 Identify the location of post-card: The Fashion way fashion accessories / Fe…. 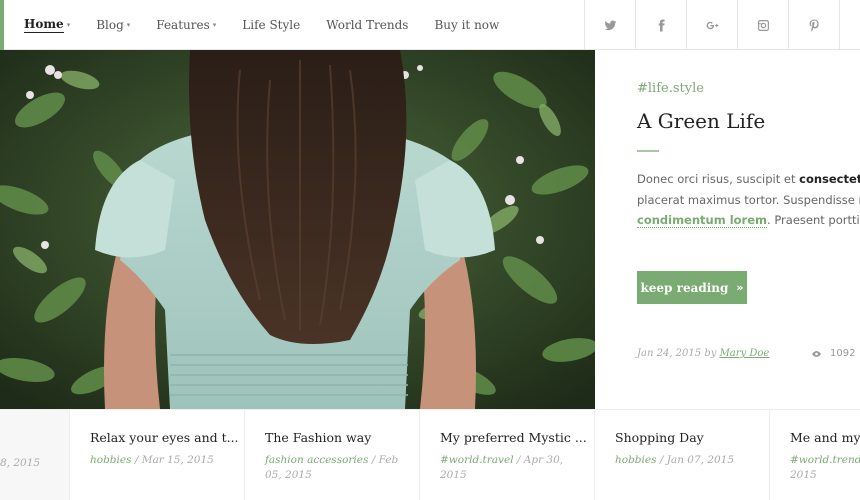
(332, 455).